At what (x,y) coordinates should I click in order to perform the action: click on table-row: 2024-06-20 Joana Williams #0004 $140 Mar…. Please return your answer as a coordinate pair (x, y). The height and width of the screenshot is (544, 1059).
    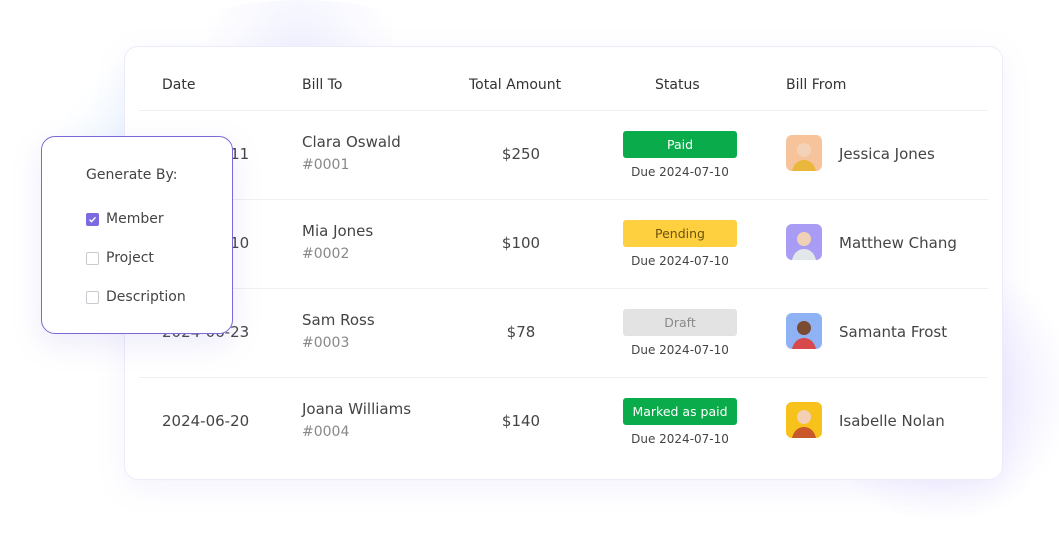
    Looking at the image, I should click on (563, 422).